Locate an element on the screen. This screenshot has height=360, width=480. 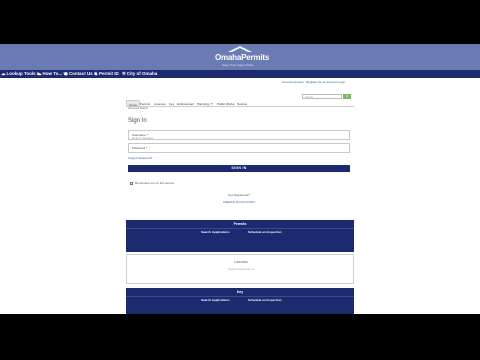
permits-search-applications-link: Search Applications is located at coordinates (215, 232).